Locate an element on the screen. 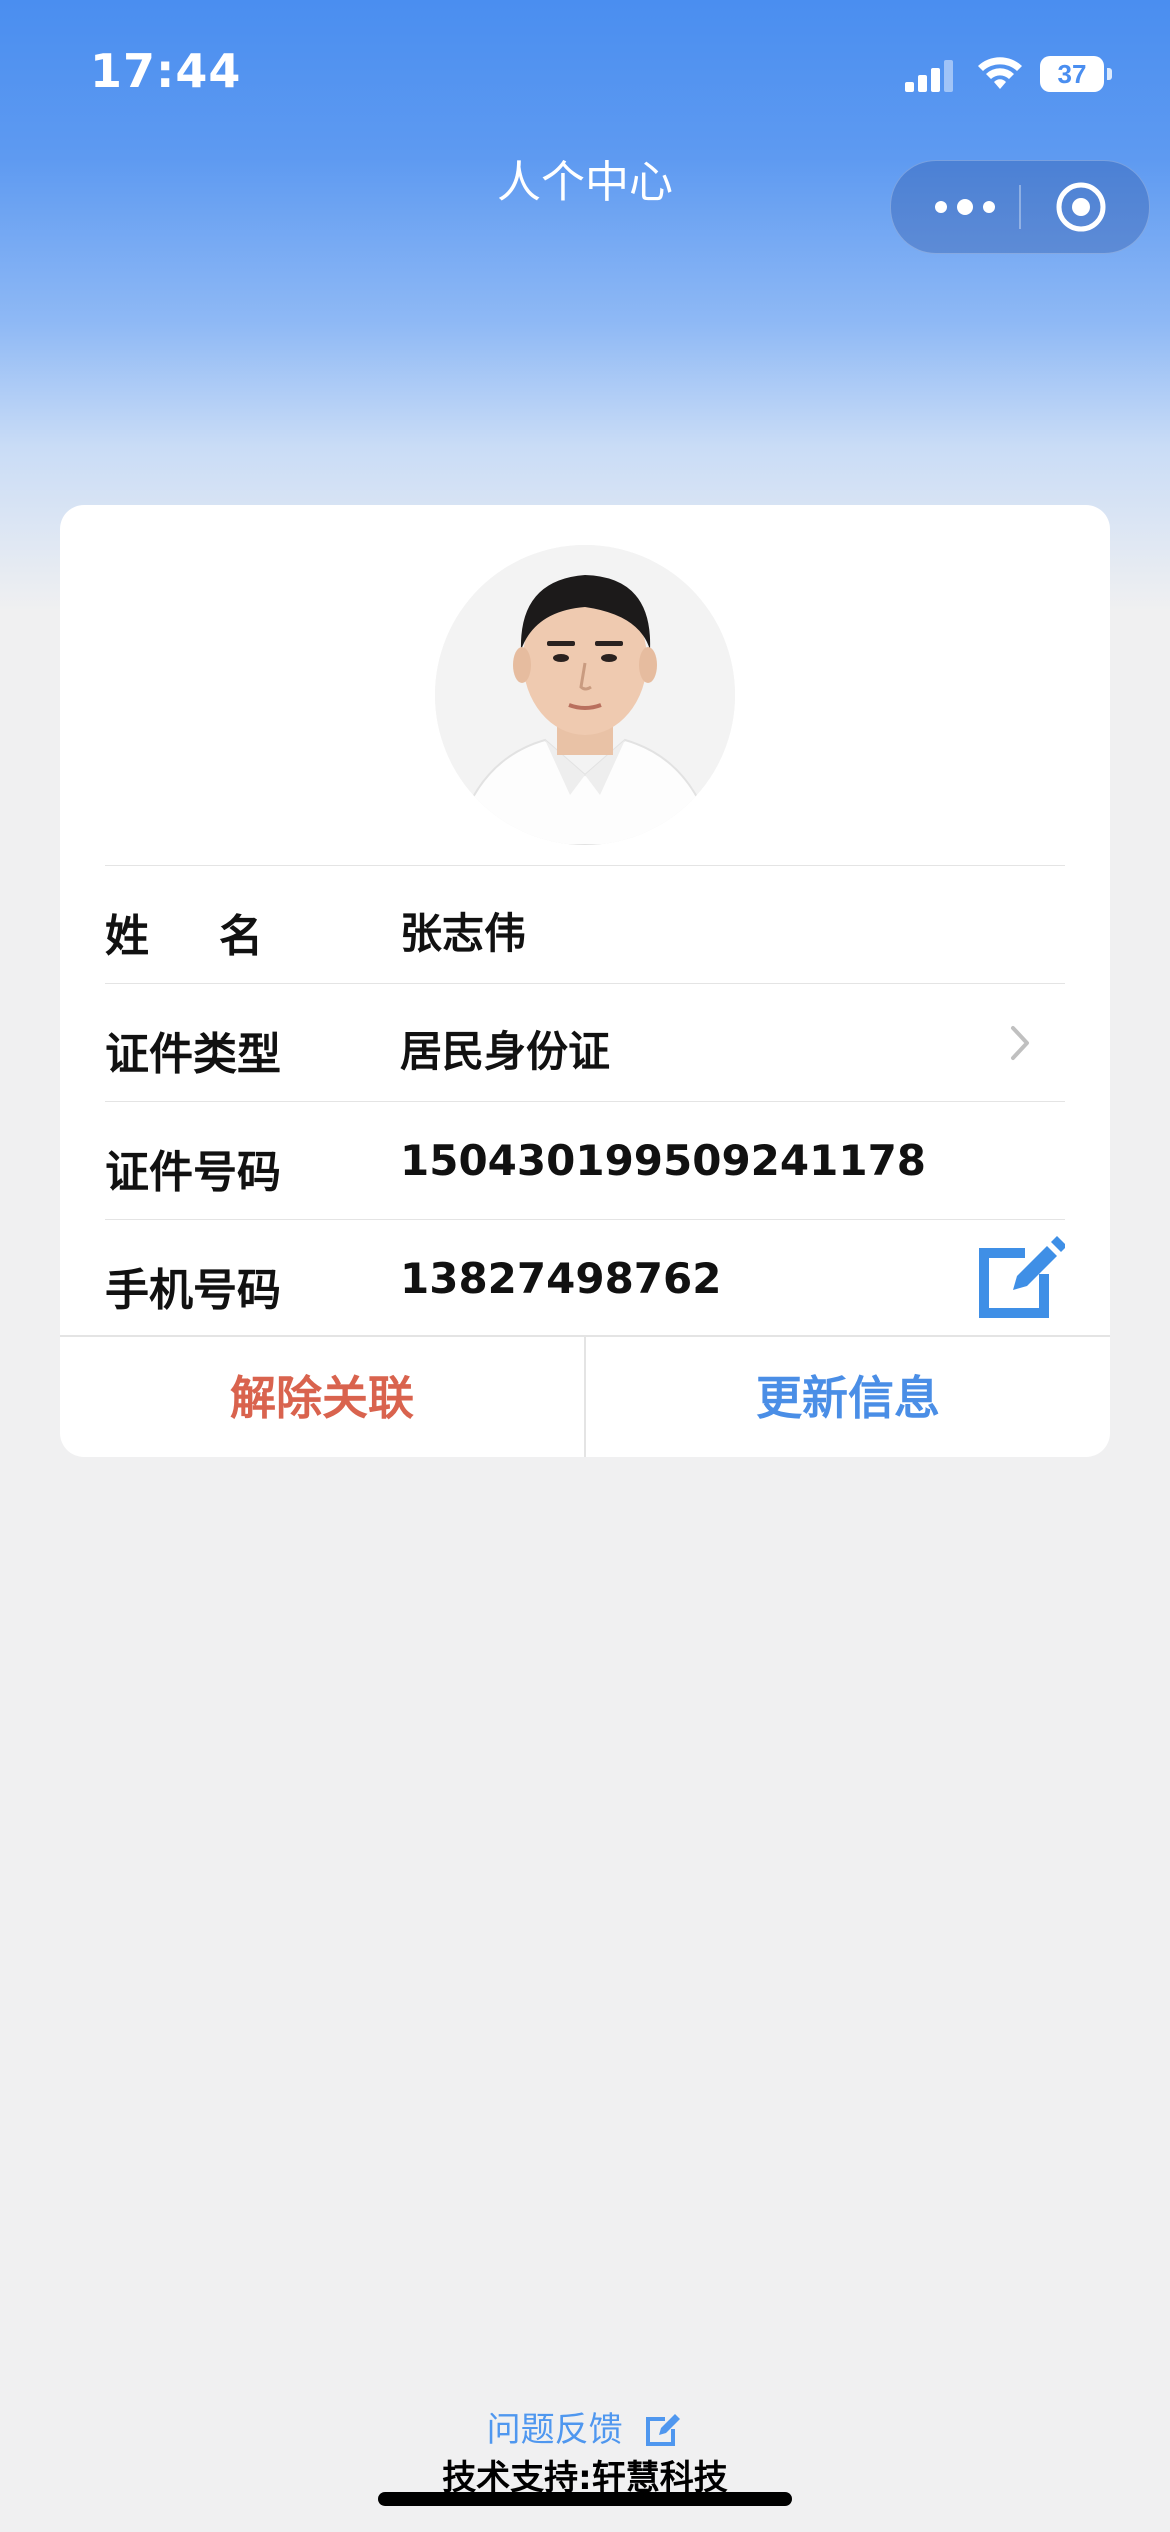  person-photo is located at coordinates (585, 695).